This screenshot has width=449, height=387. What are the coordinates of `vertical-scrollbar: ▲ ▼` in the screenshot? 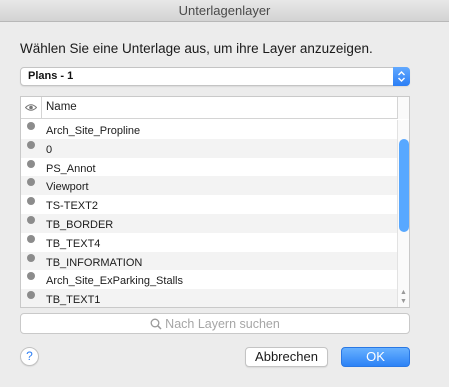 It's located at (403, 213).